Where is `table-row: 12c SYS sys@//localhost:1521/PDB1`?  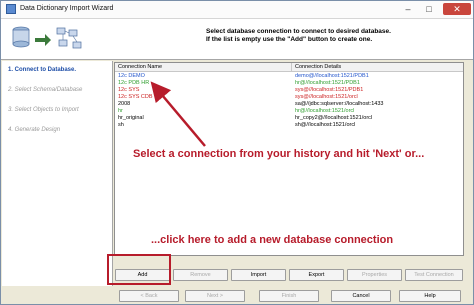
table-row: 12c SYS sys@//localhost:1521/PDB1 is located at coordinates (289, 90).